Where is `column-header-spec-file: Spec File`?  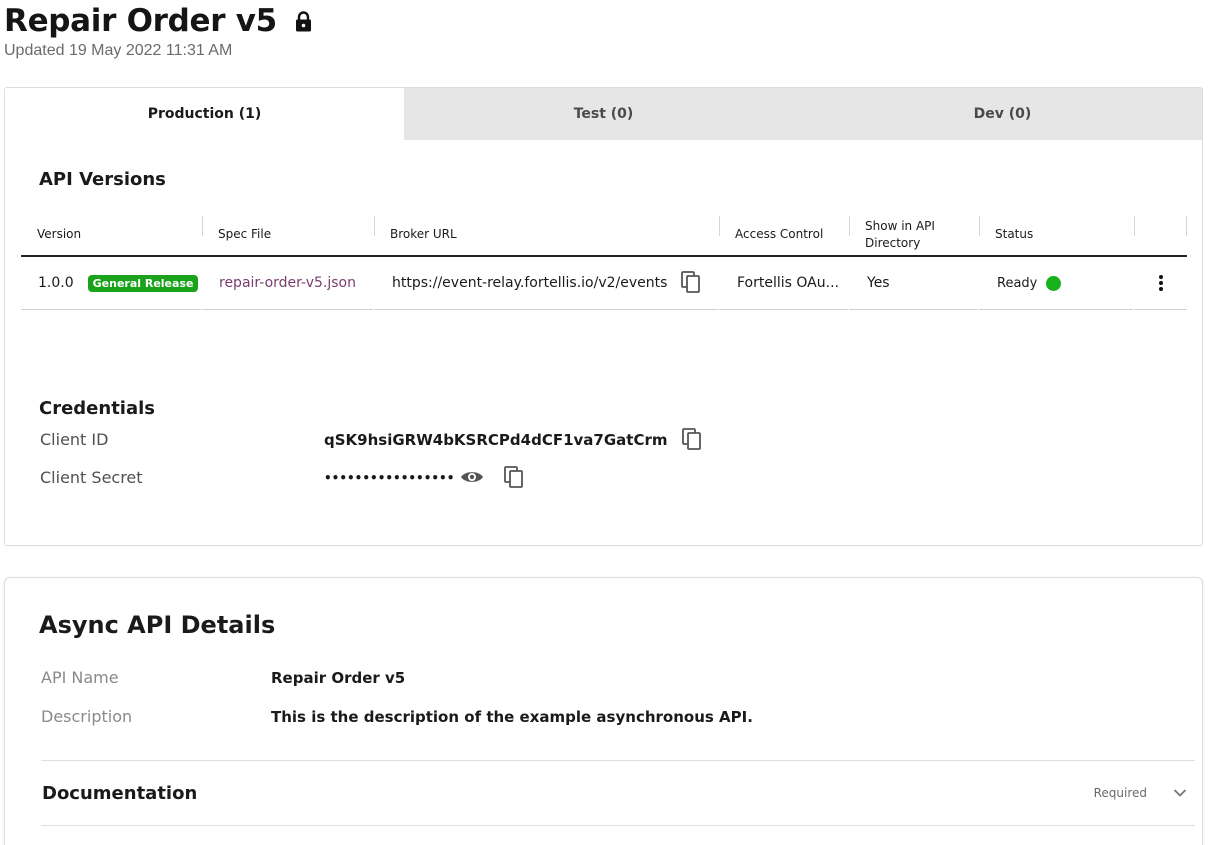
column-header-spec-file: Spec File is located at coordinates (288, 234).